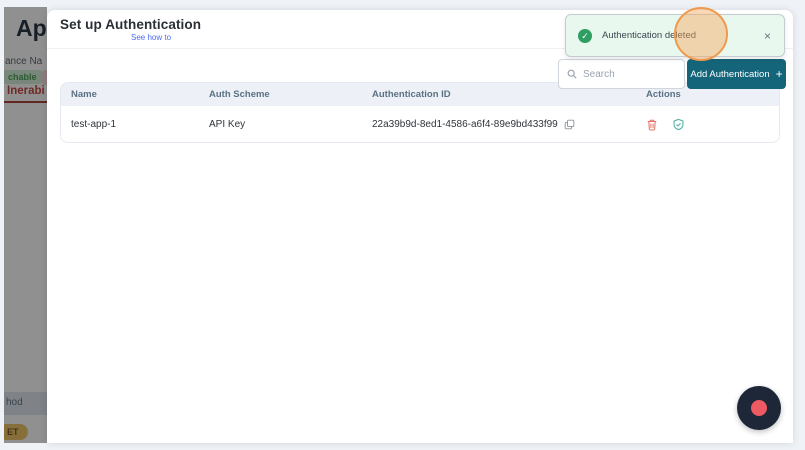  What do you see at coordinates (663, 94) in the screenshot?
I see `header-actions: Actions` at bounding box center [663, 94].